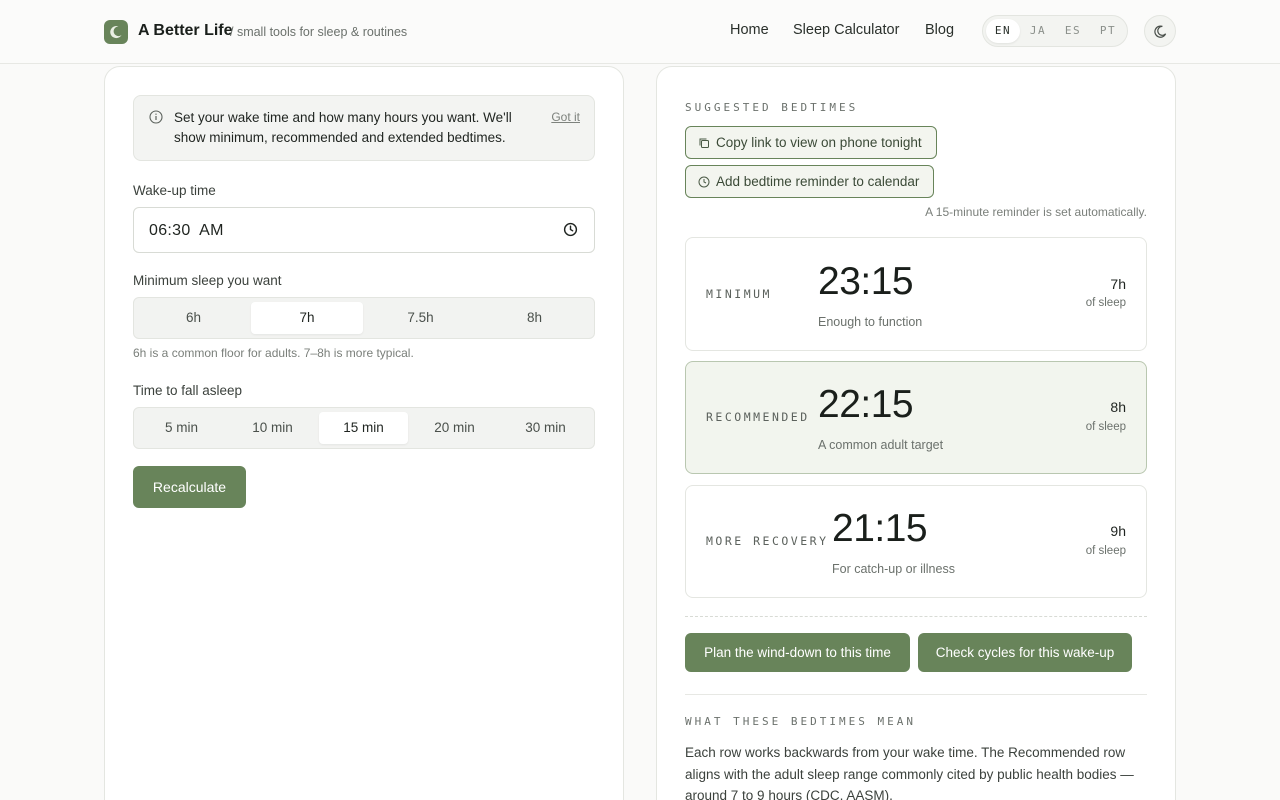 This screenshot has height=800, width=1280. What do you see at coordinates (1108, 31) in the screenshot?
I see `lang-pt: PT` at bounding box center [1108, 31].